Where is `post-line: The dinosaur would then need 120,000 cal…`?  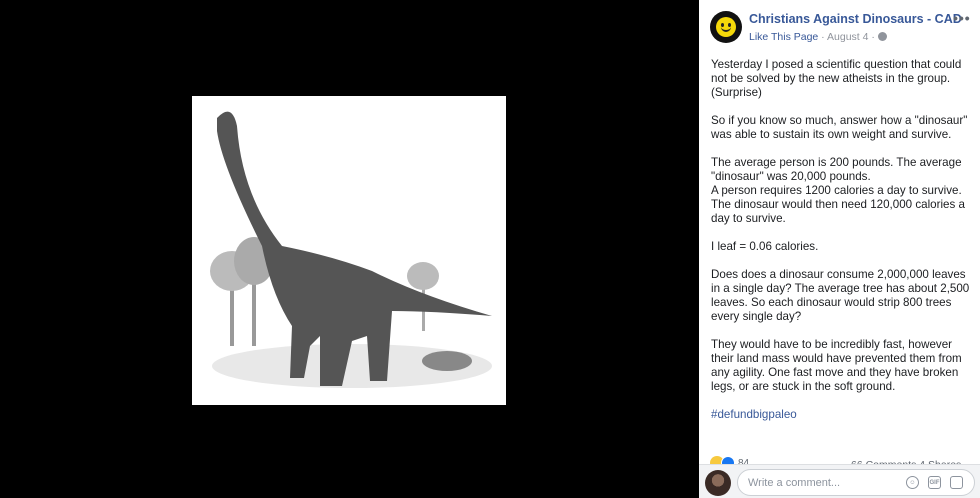
post-line: The dinosaur would then need 120,000 cal… is located at coordinates (838, 204).